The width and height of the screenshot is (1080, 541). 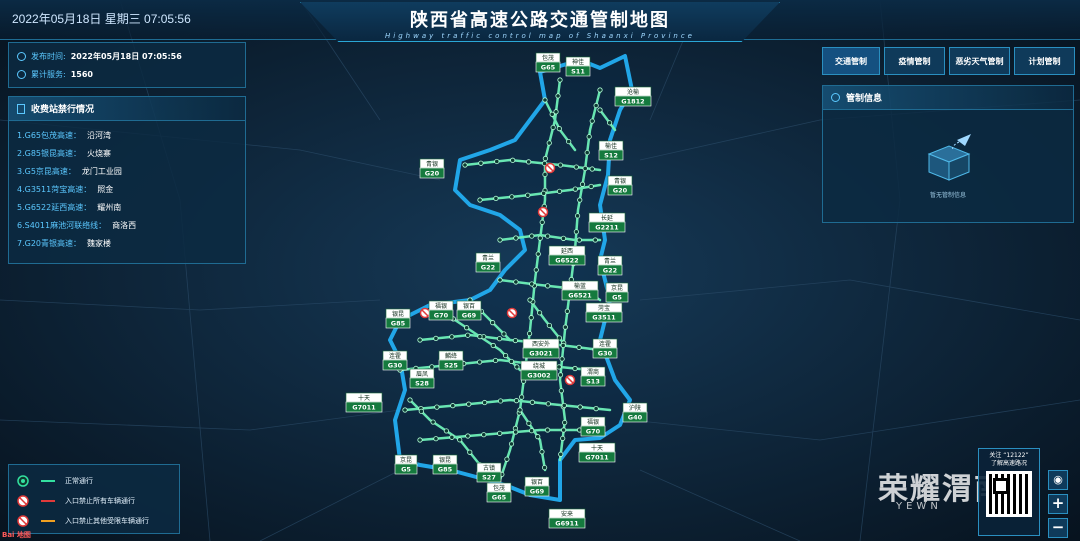 I want to click on list-item: 7.G20青银高速： 魏家楼, so click(x=127, y=244).